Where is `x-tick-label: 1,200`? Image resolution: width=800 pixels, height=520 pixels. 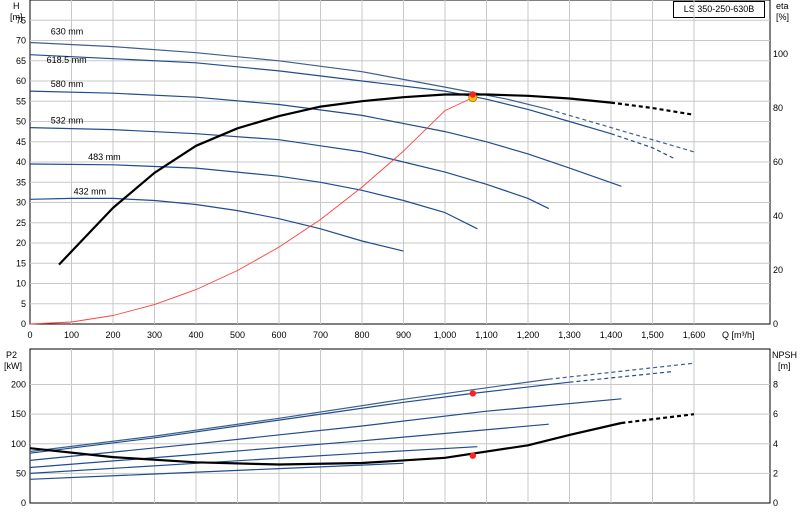
x-tick-label: 1,200 is located at coordinates (528, 335).